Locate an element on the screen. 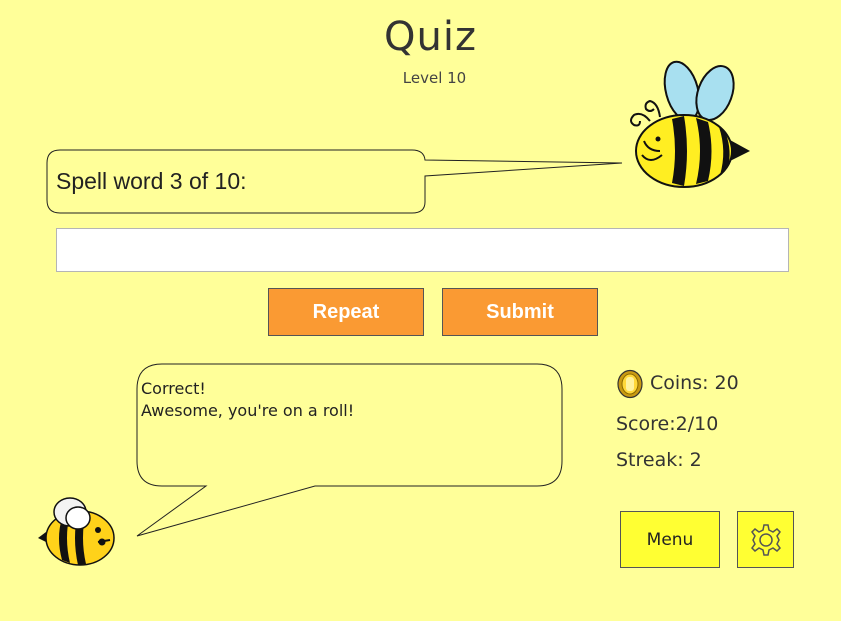 The width and height of the screenshot is (841, 621). streak-value: Streak: 2 is located at coordinates (659, 460).